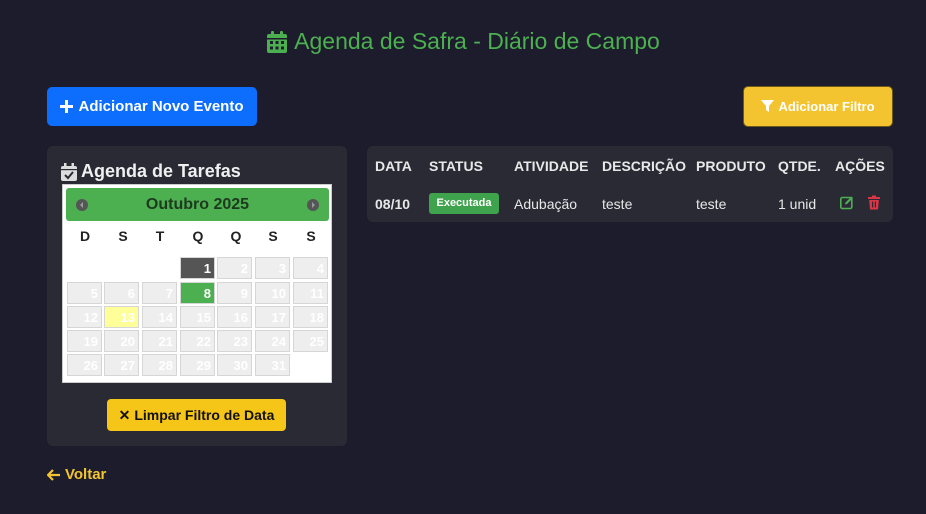 This screenshot has height=514, width=926. What do you see at coordinates (234, 341) in the screenshot?
I see `calendar-day: 23` at bounding box center [234, 341].